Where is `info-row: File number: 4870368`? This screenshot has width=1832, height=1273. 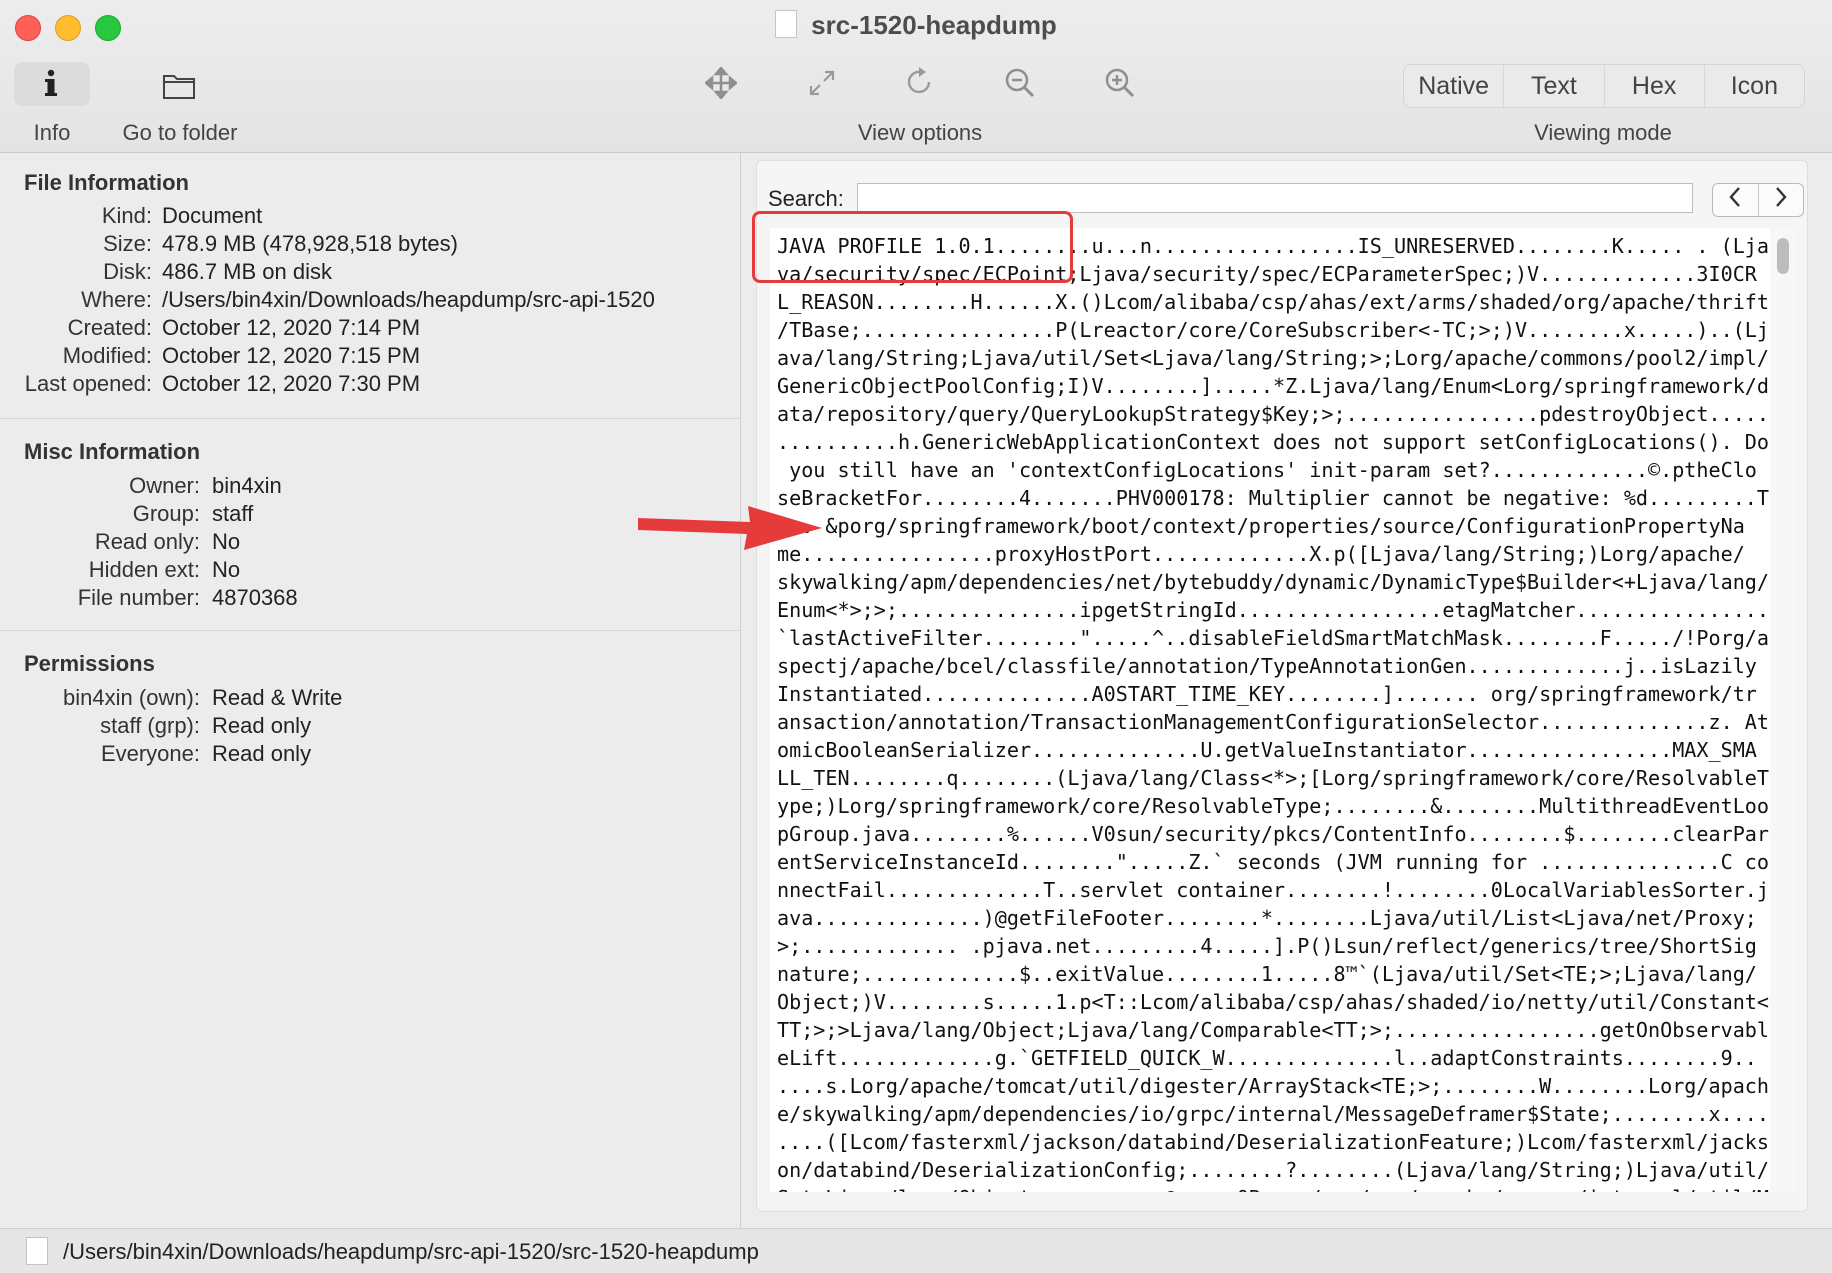
info-row: File number: 4870368 is located at coordinates (370, 599).